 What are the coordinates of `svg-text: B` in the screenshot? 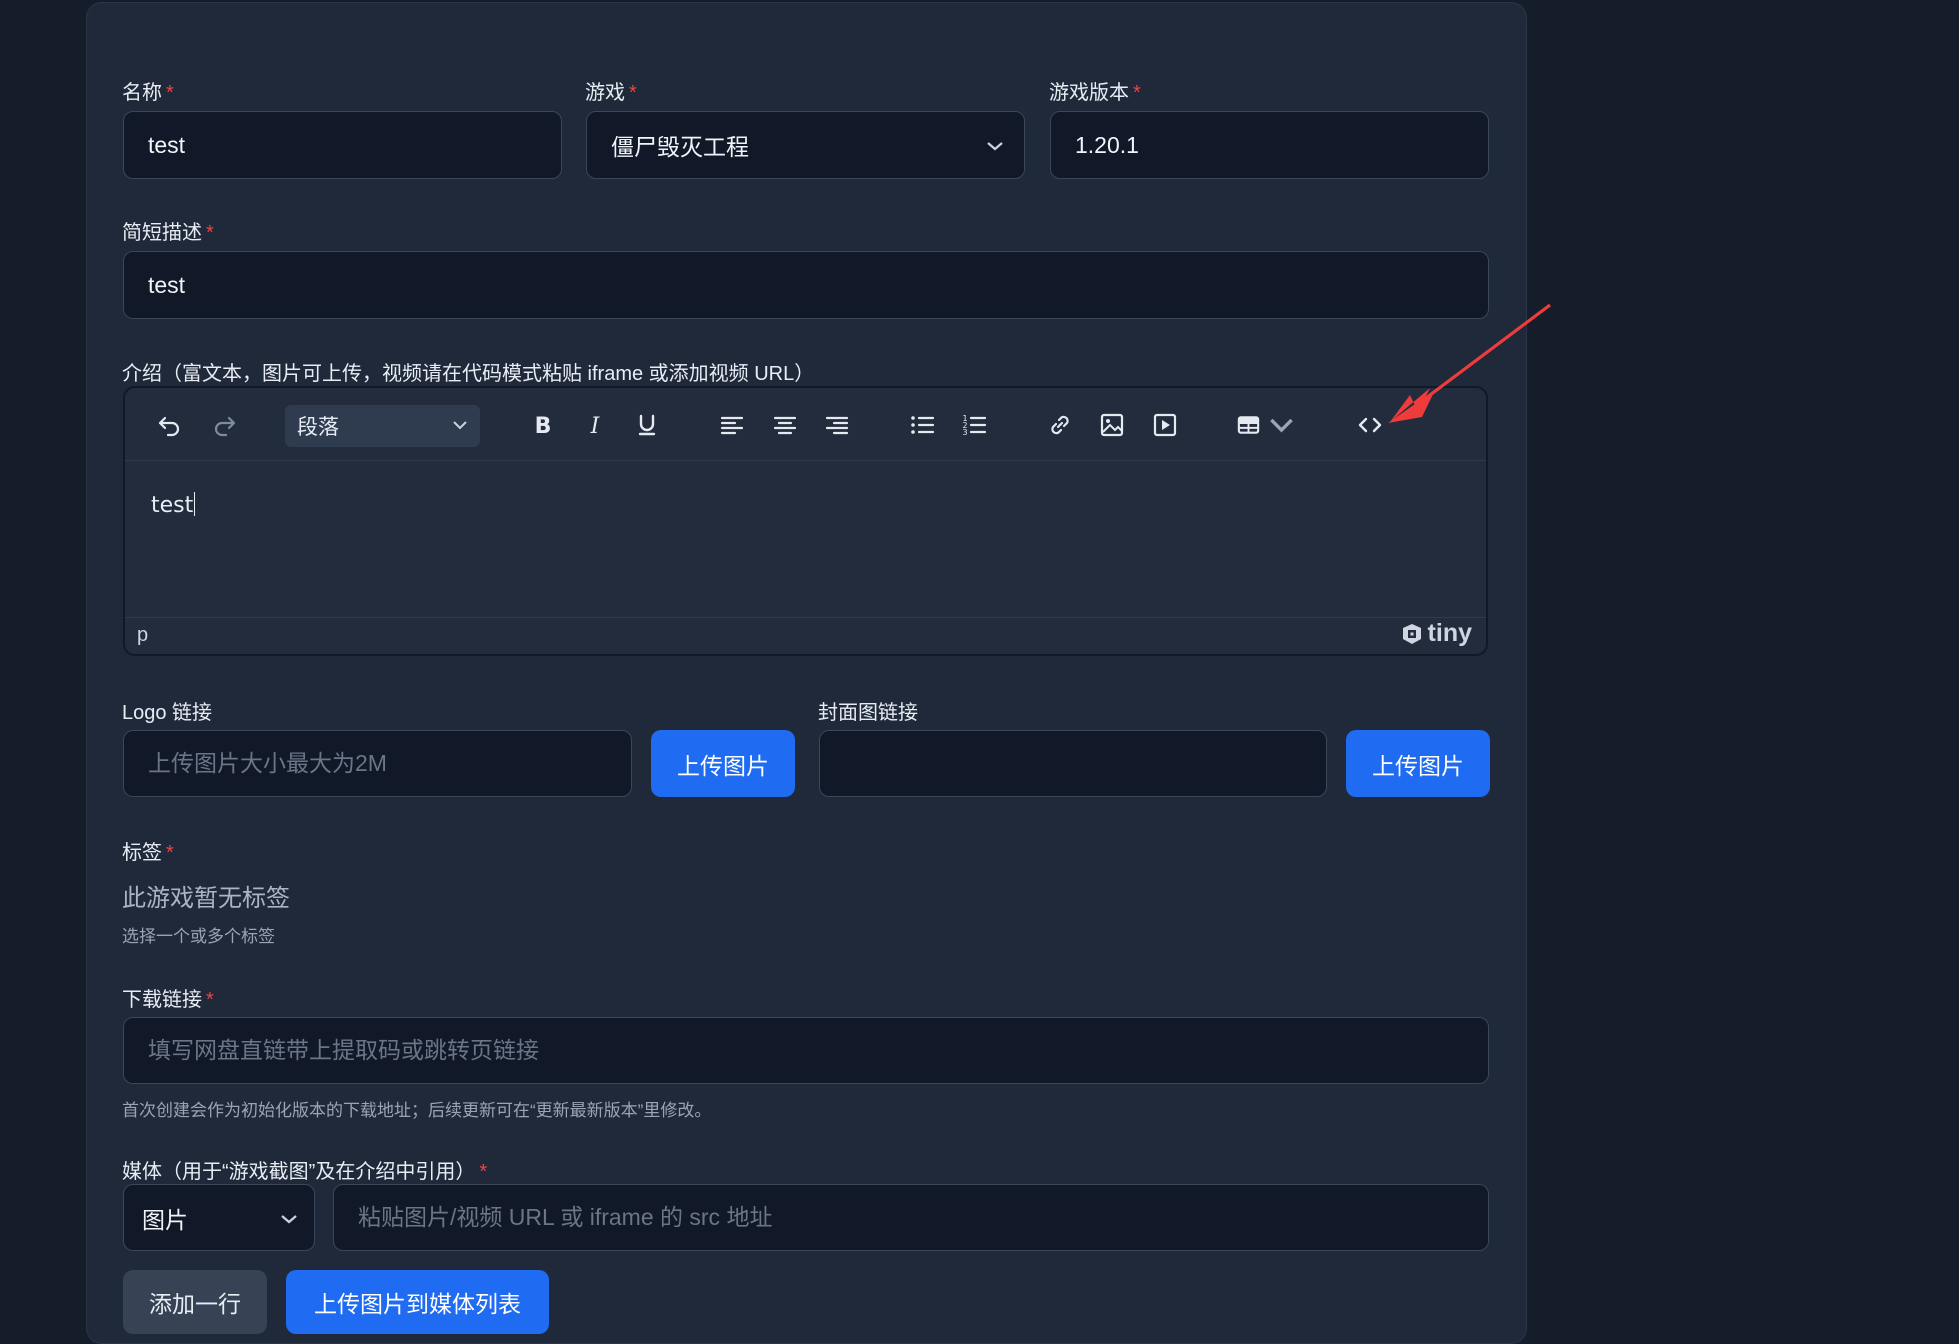 It's located at (543, 426).